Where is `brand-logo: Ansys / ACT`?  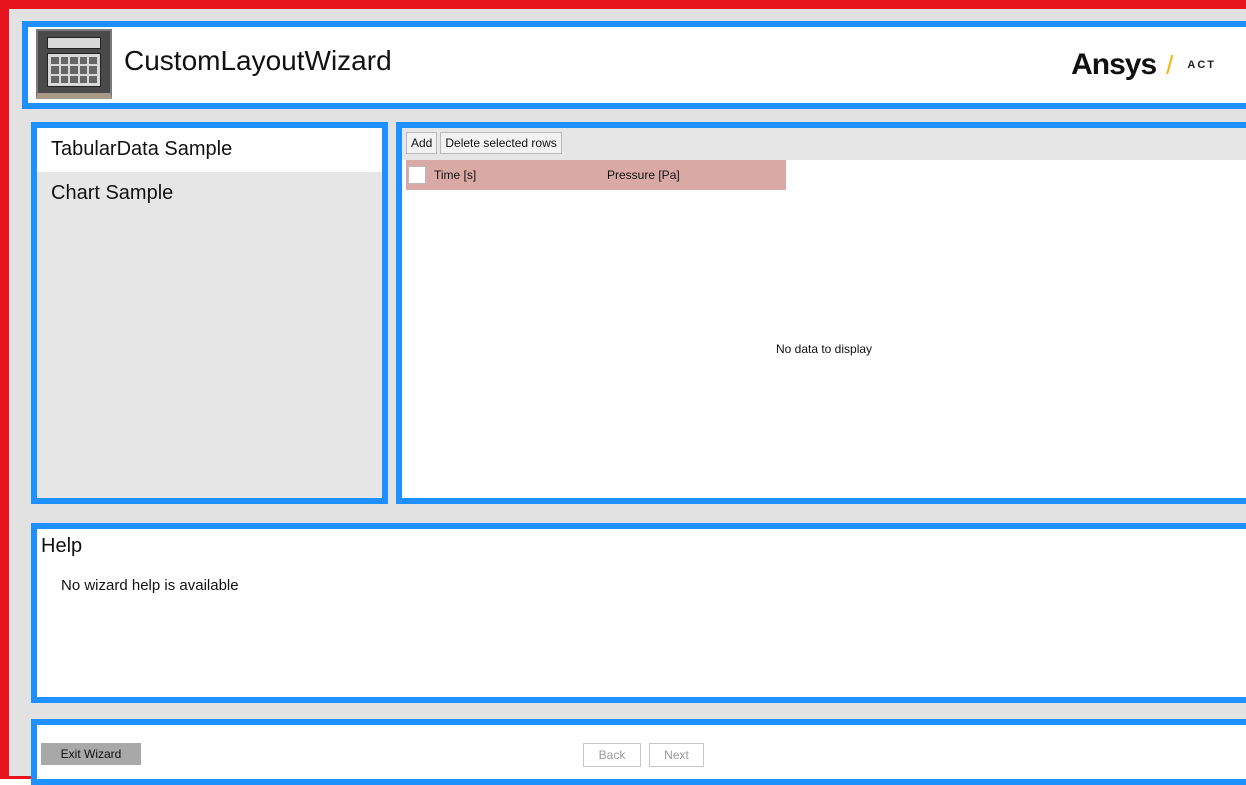
brand-logo: Ansys / ACT is located at coordinates (1143, 65).